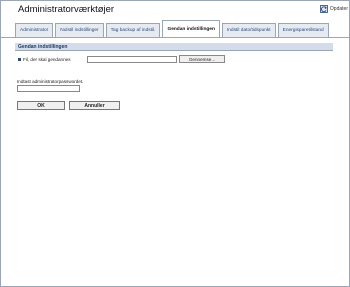 The width and height of the screenshot is (350, 287). Describe the element at coordinates (41, 105) in the screenshot. I see `ok-button: OK` at that location.